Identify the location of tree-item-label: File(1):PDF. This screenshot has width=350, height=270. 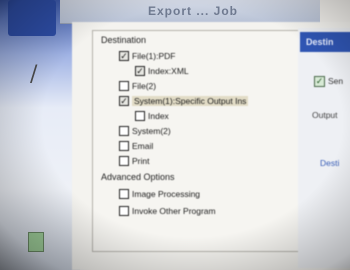
(154, 56).